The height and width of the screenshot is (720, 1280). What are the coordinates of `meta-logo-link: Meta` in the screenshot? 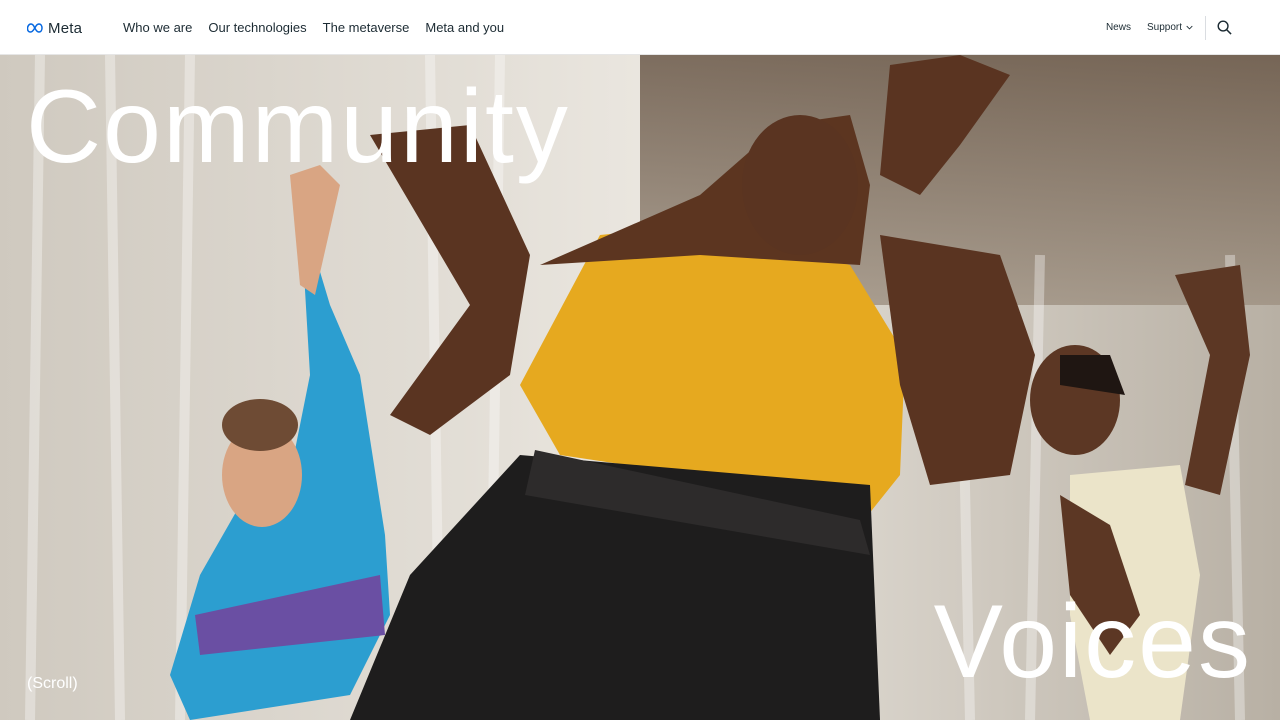 It's located at (54, 28).